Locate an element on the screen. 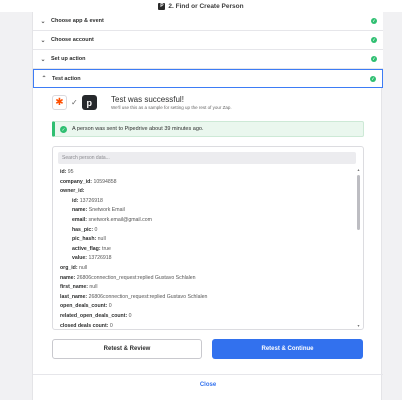 The image size is (402, 400). divider is located at coordinates (208, 374).